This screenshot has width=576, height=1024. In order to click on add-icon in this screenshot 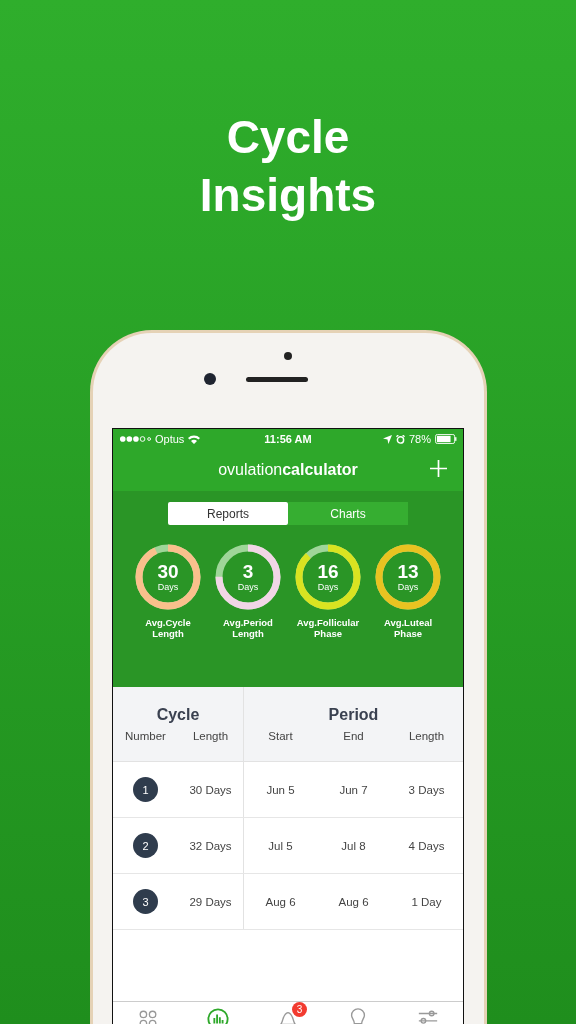, I will do `click(438, 468)`.